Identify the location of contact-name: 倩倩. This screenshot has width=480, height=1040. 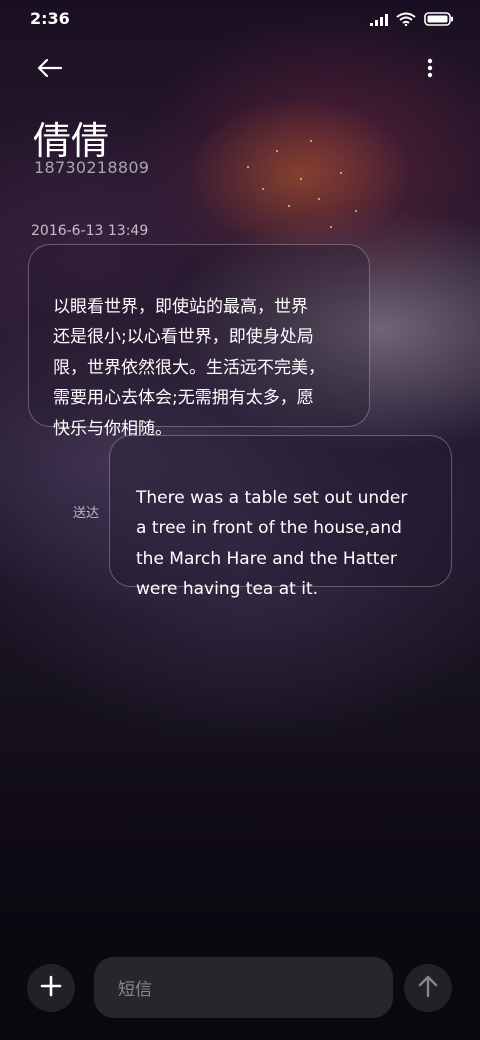
(71, 141).